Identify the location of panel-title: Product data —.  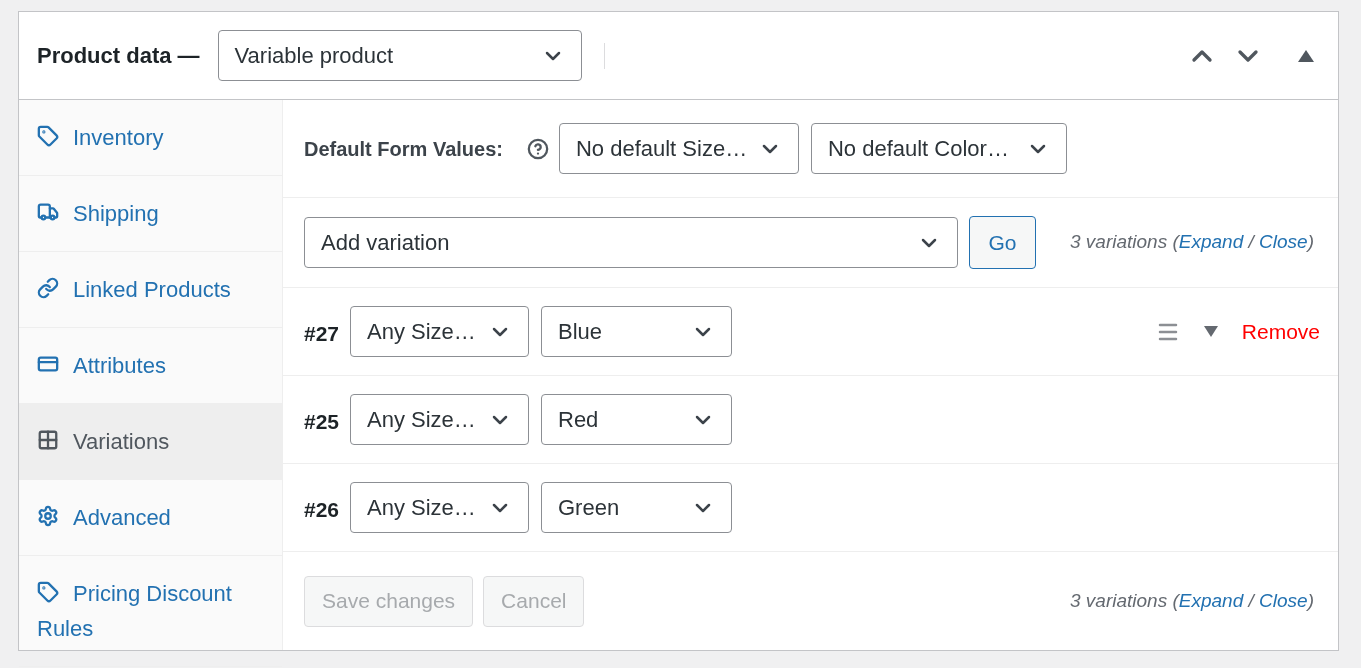
(118, 56).